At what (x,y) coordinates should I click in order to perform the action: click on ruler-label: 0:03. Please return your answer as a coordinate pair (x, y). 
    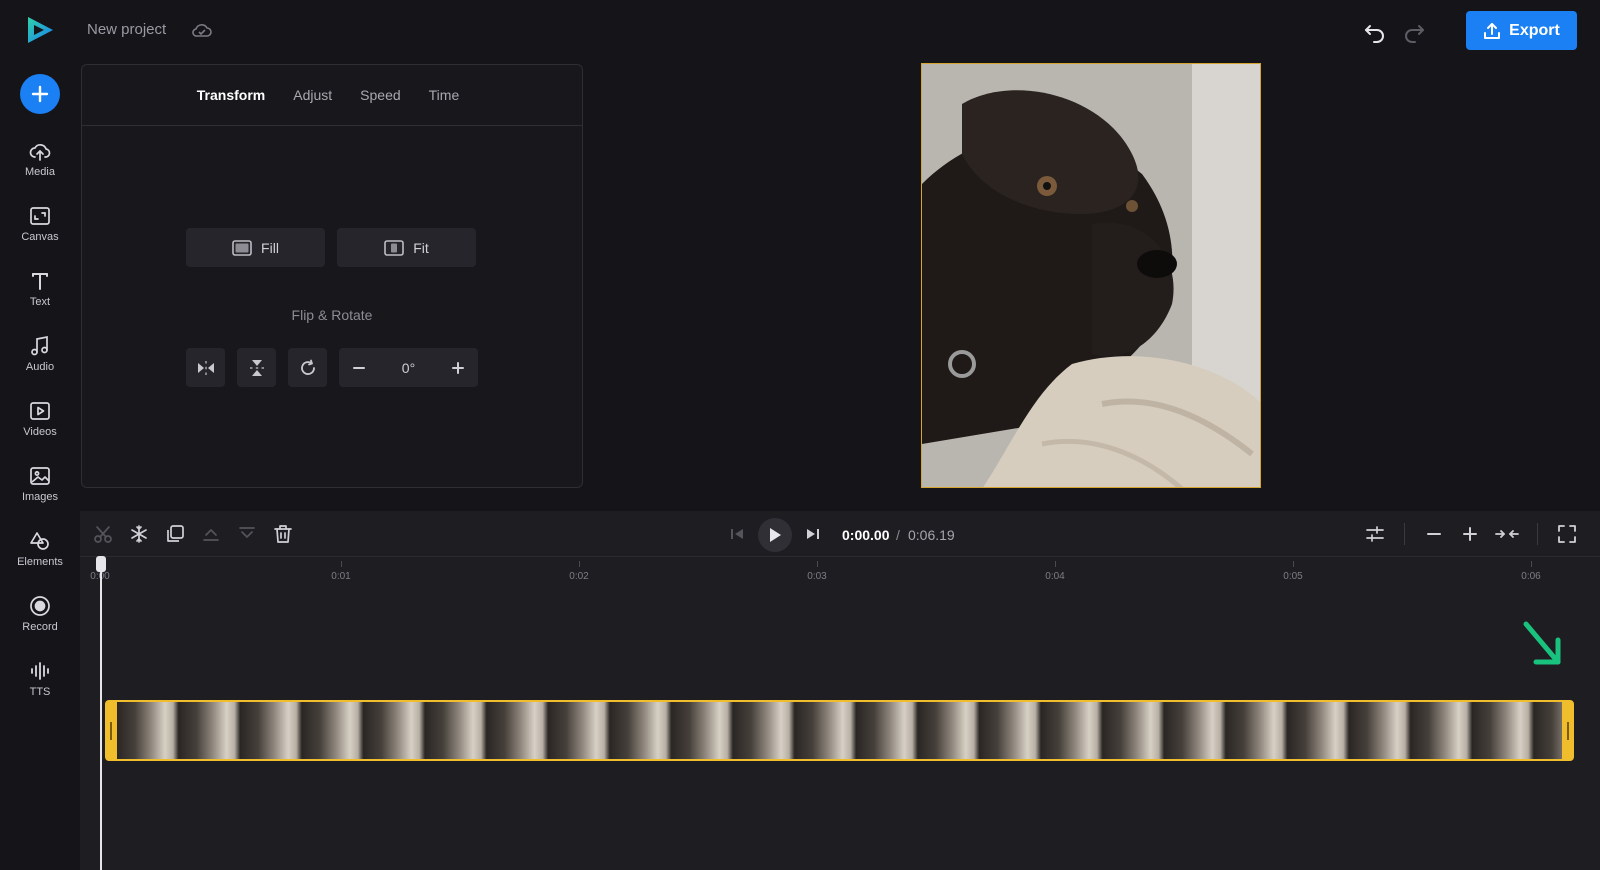
    Looking at the image, I should click on (817, 576).